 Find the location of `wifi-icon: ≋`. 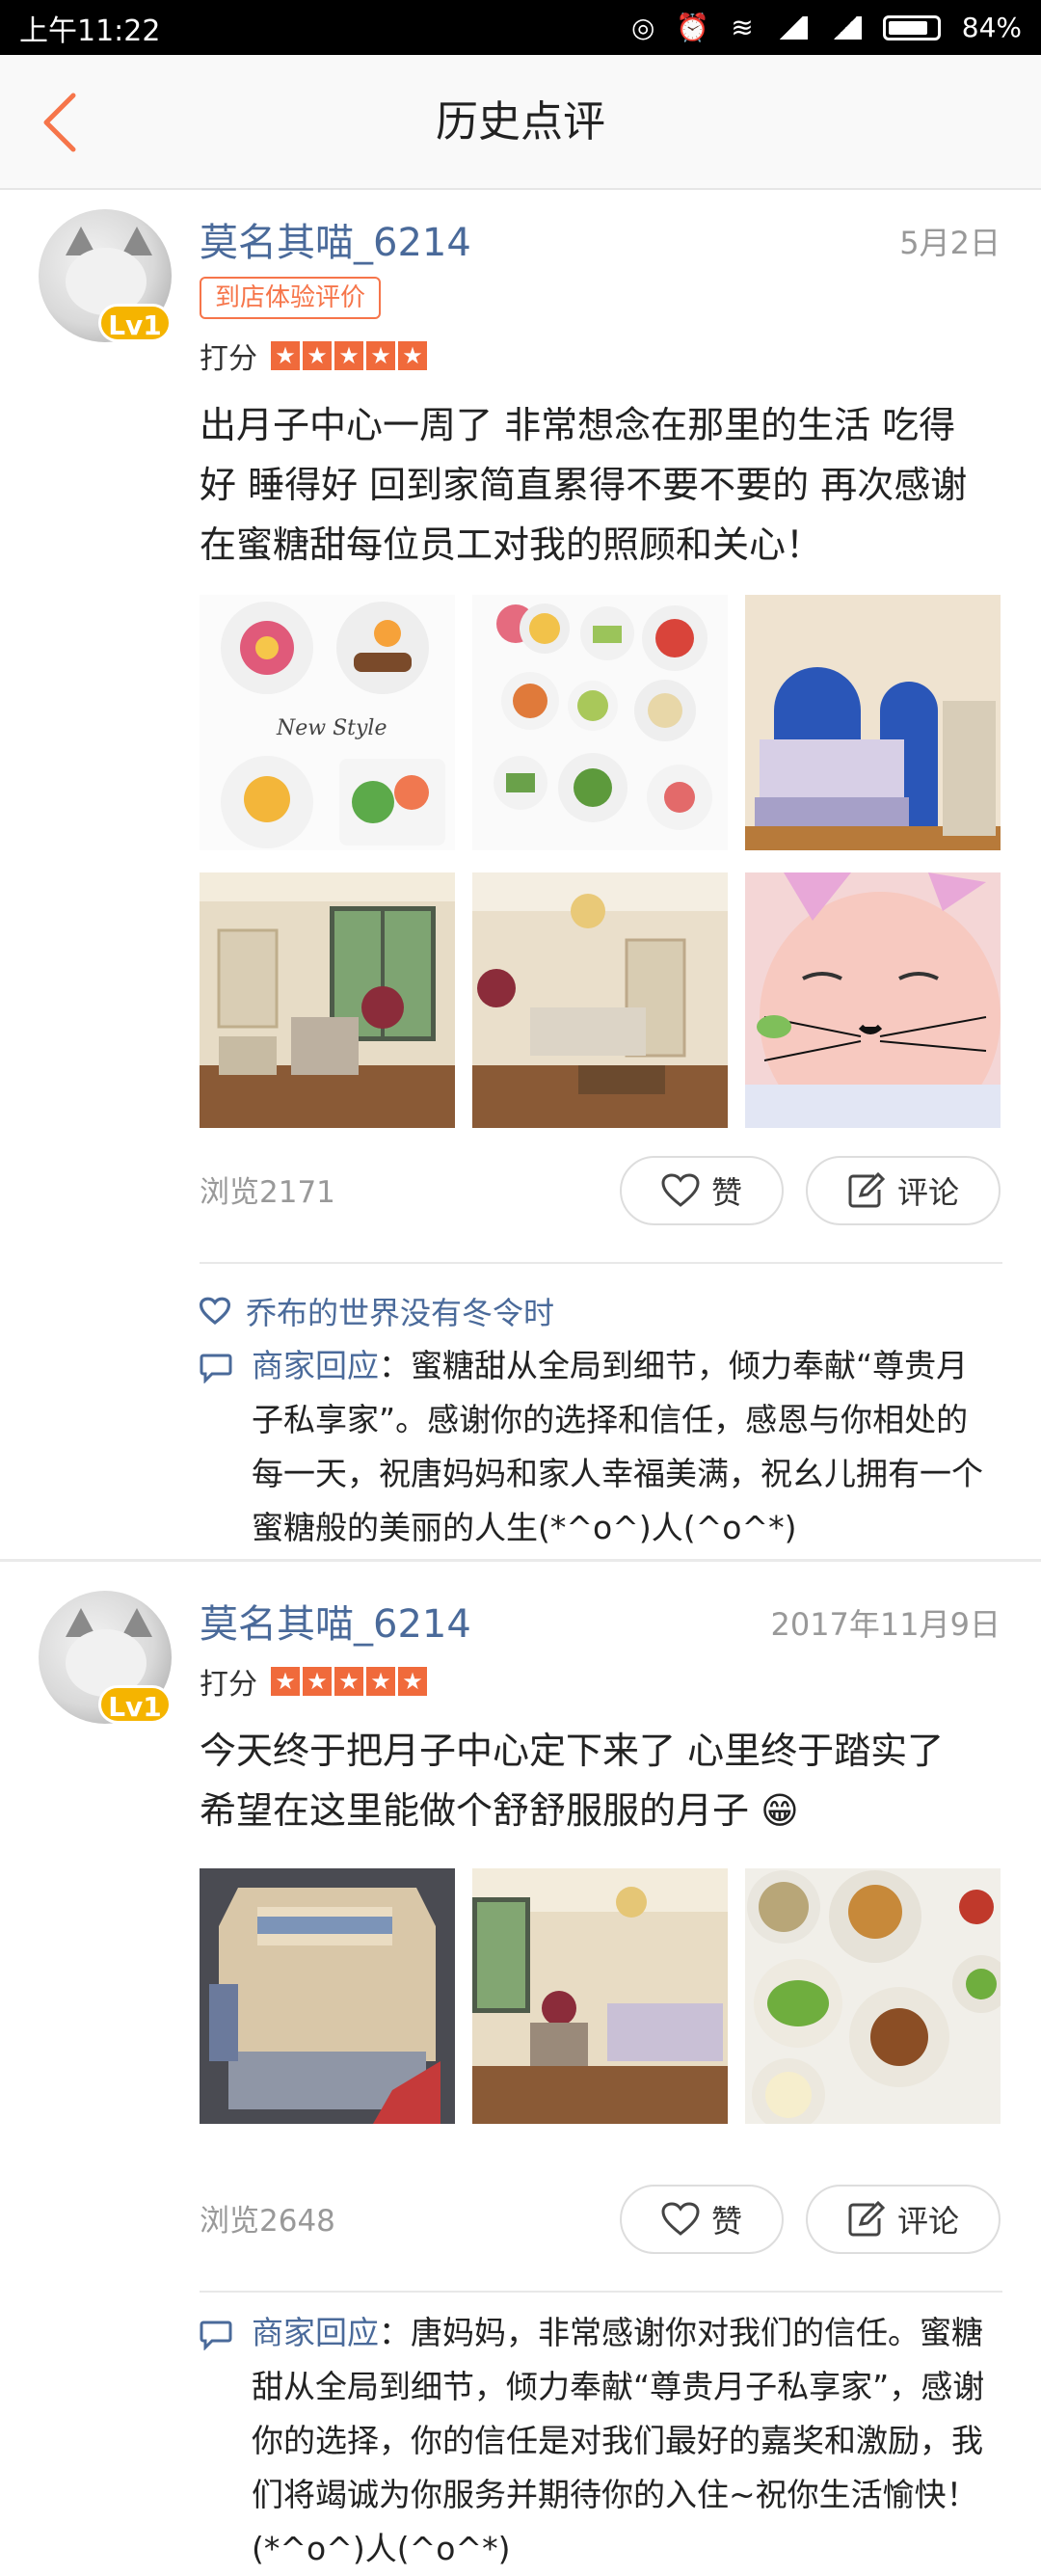

wifi-icon: ≋ is located at coordinates (742, 28).